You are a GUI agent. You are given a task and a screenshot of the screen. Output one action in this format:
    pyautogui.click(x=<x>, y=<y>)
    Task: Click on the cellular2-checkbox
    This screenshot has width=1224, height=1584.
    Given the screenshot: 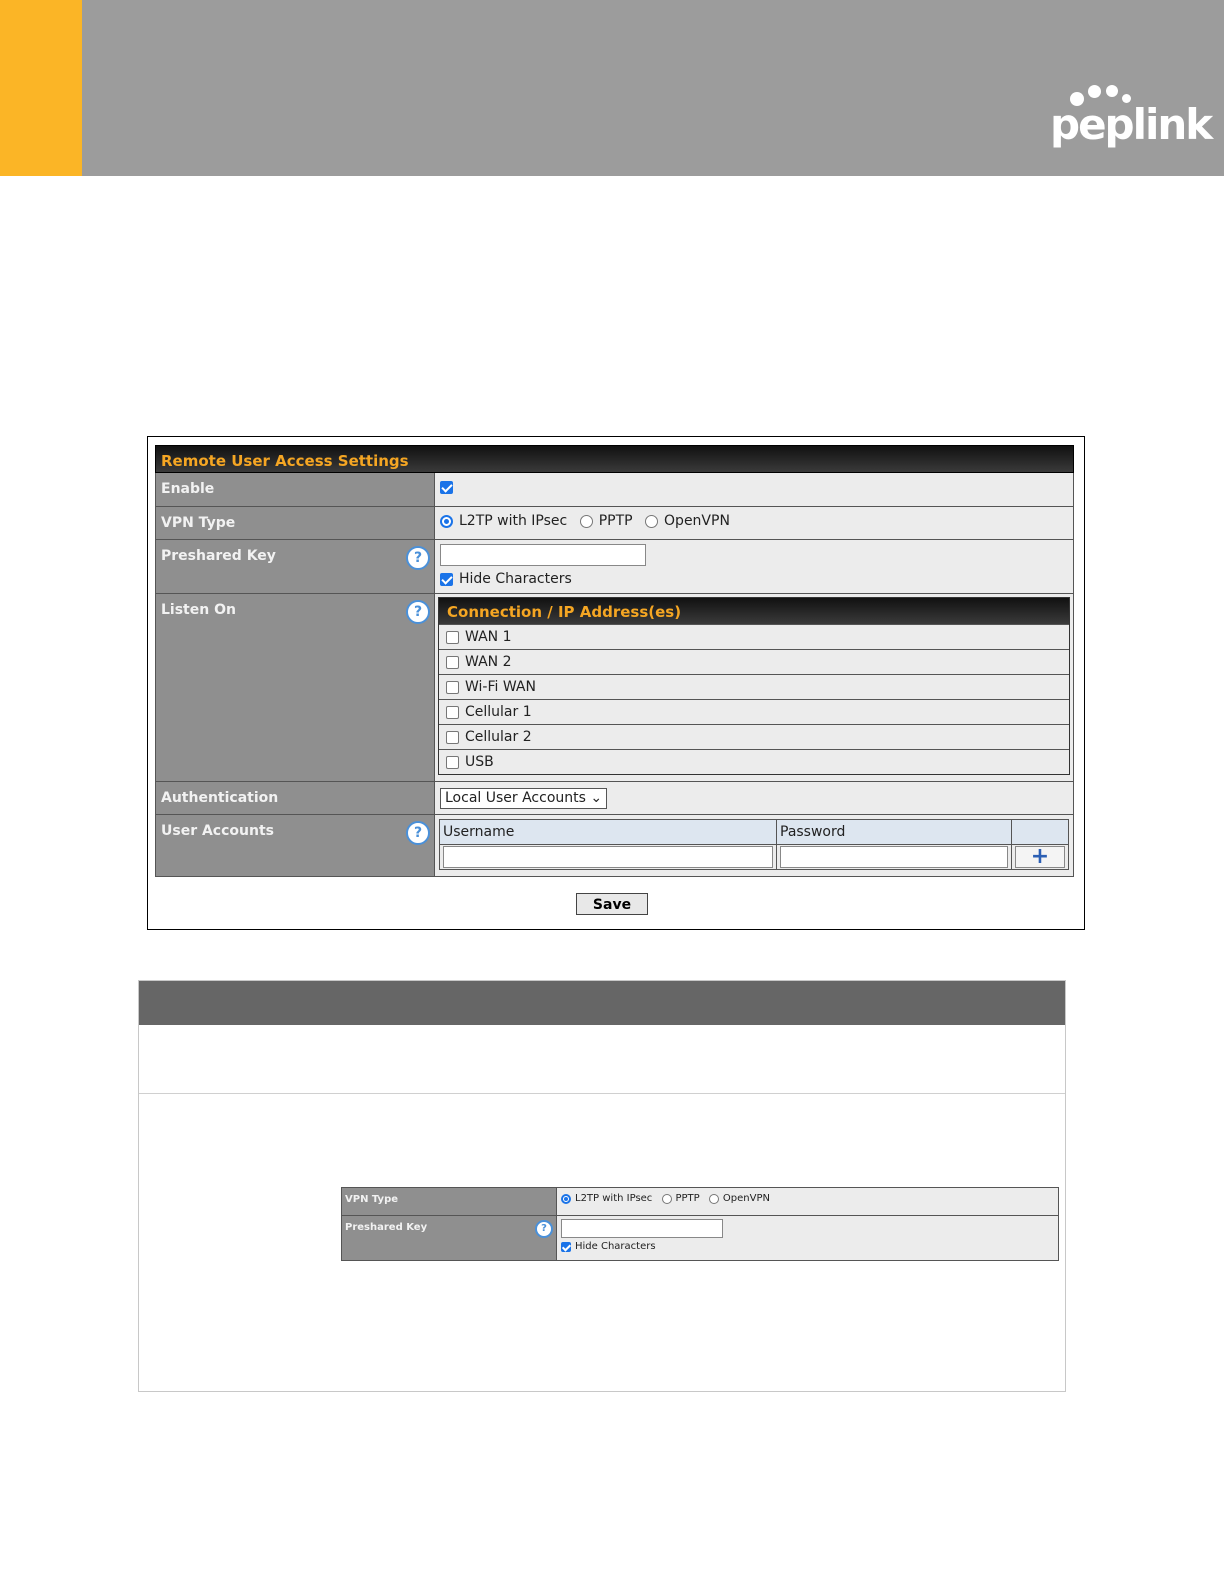 What is the action you would take?
    pyautogui.click(x=452, y=737)
    